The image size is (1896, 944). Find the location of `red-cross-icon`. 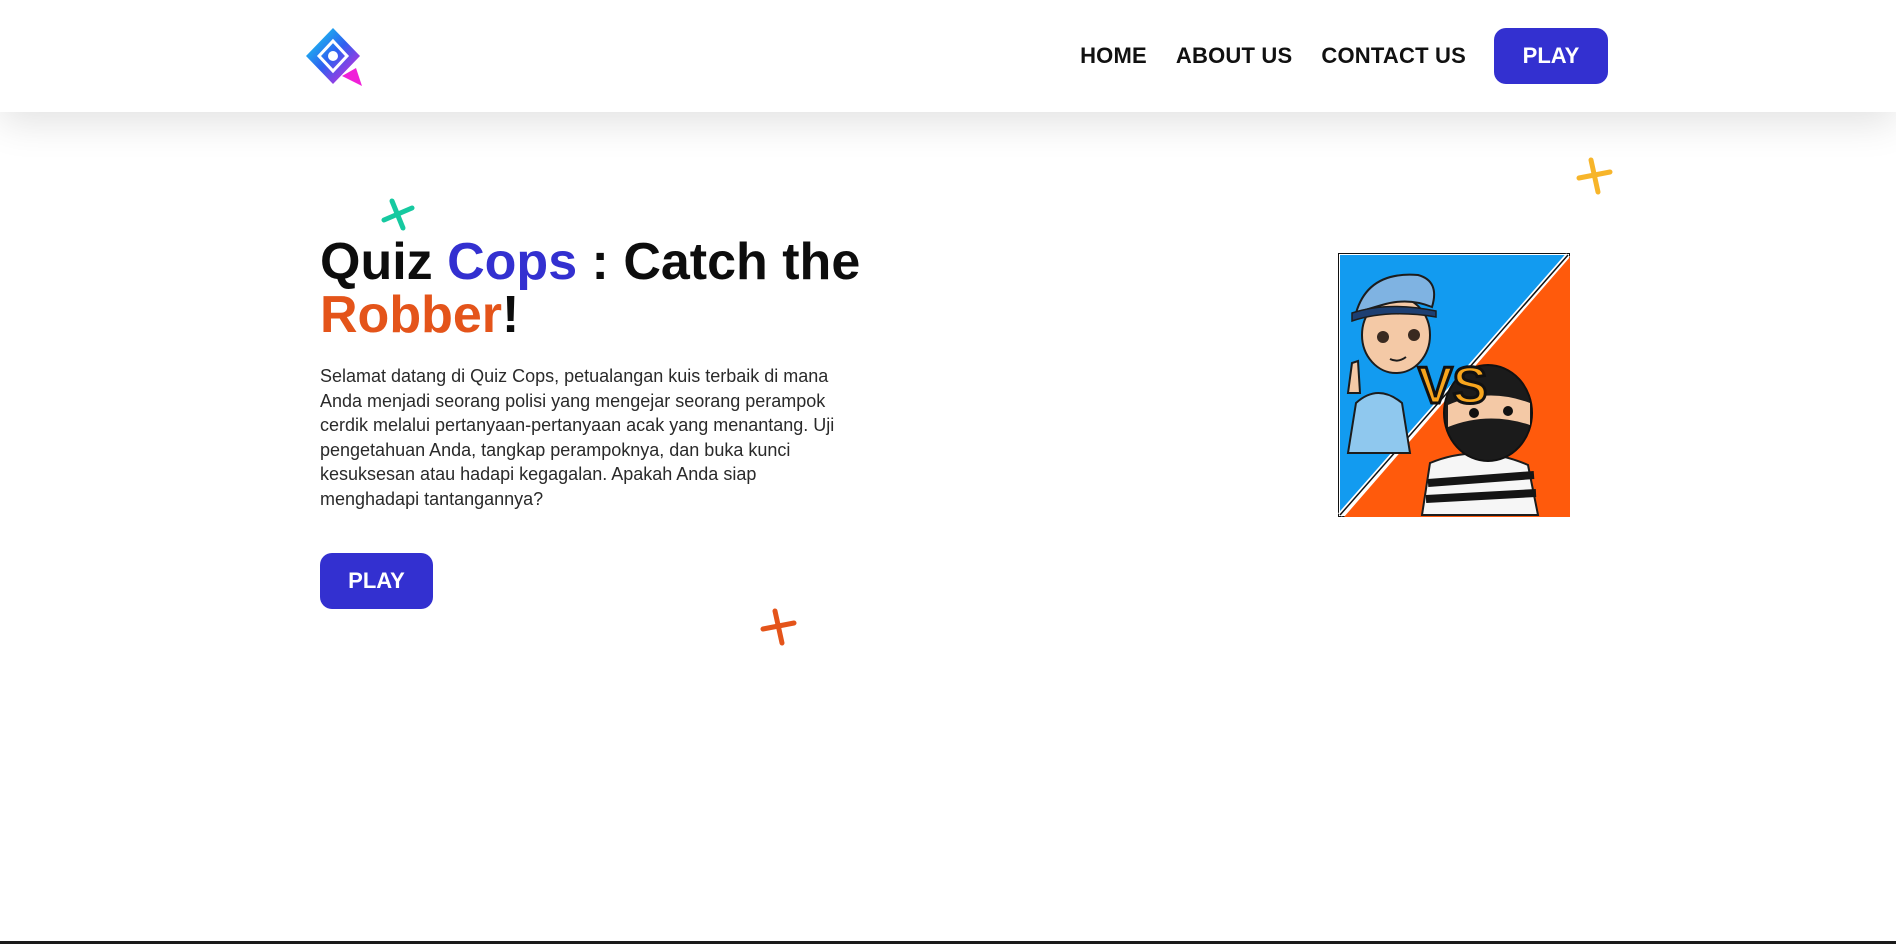

red-cross-icon is located at coordinates (778, 627).